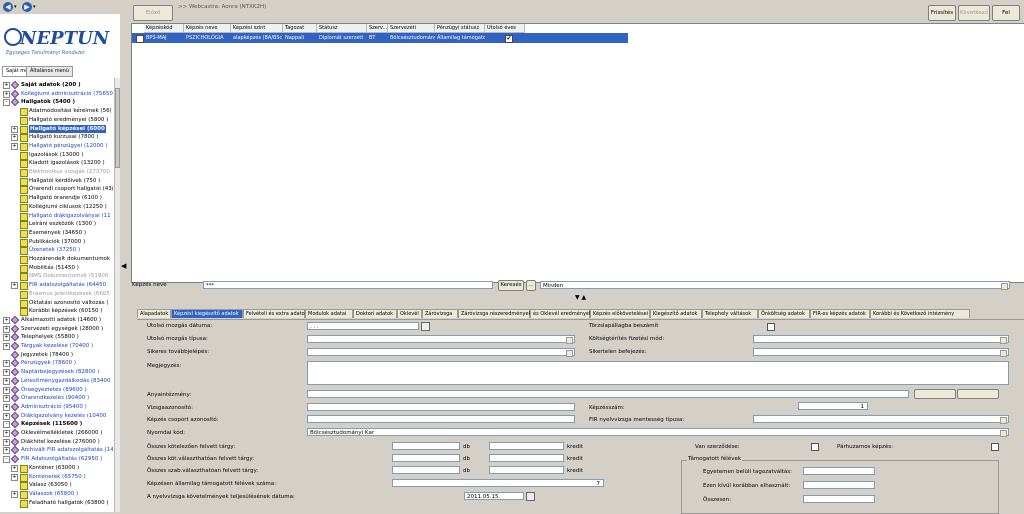 The height and width of the screenshot is (514, 1024). I want to click on column-header: Képzés neve, so click(207, 28).